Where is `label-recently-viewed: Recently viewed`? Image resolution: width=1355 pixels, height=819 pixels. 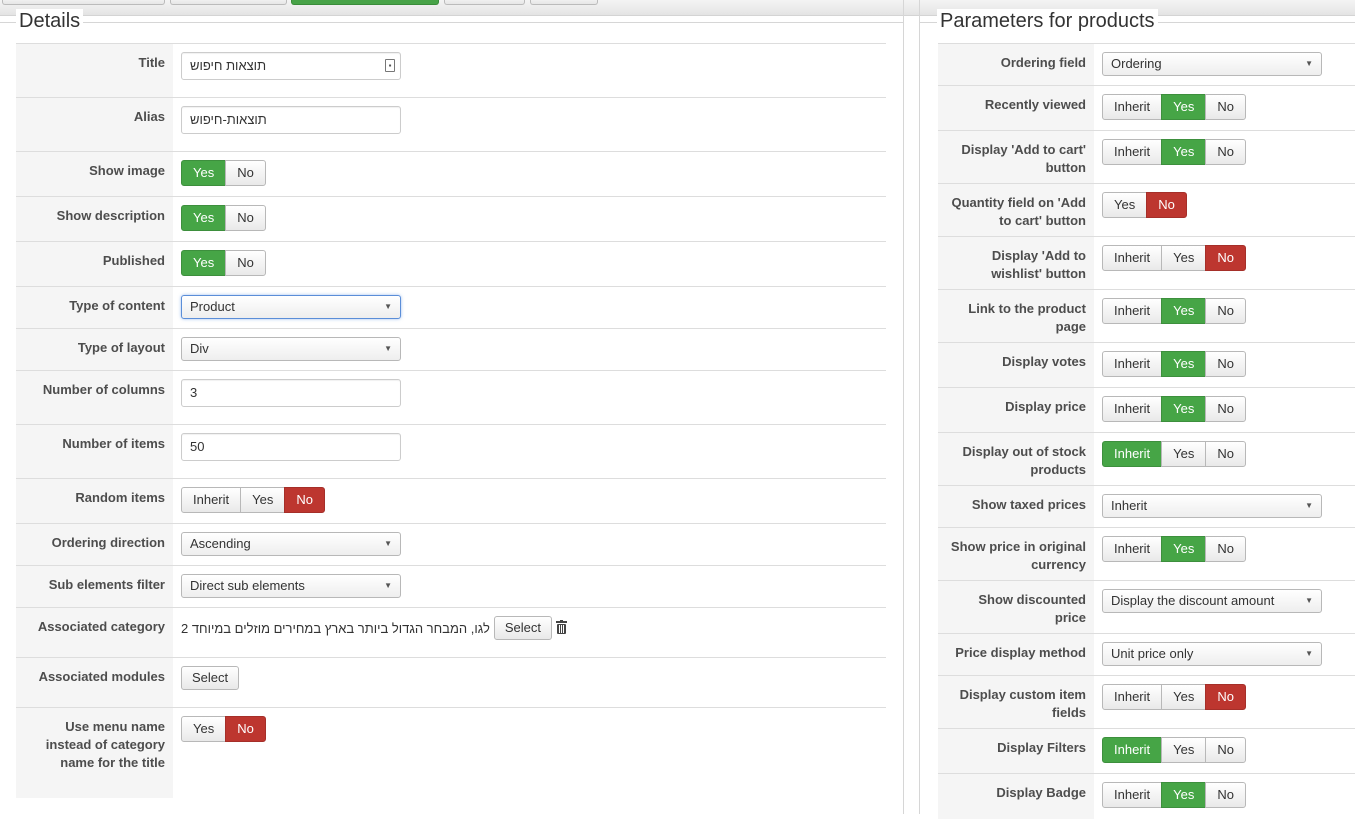
label-recently-viewed: Recently viewed is located at coordinates (1016, 108).